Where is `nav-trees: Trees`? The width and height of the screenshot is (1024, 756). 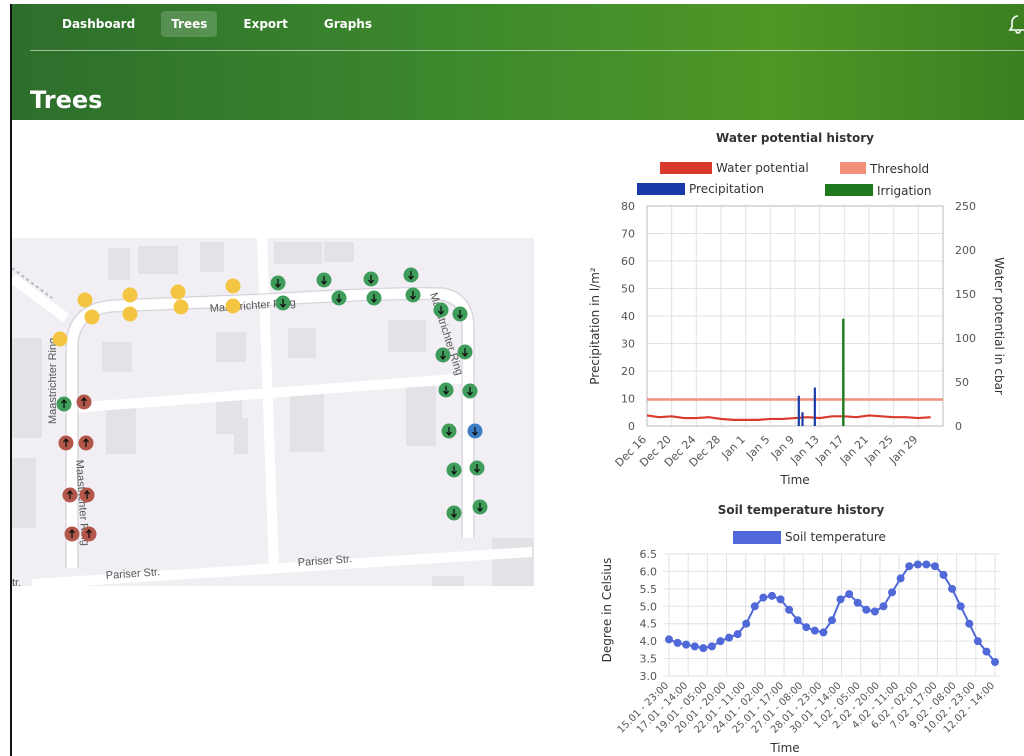
nav-trees: Trees is located at coordinates (189, 24).